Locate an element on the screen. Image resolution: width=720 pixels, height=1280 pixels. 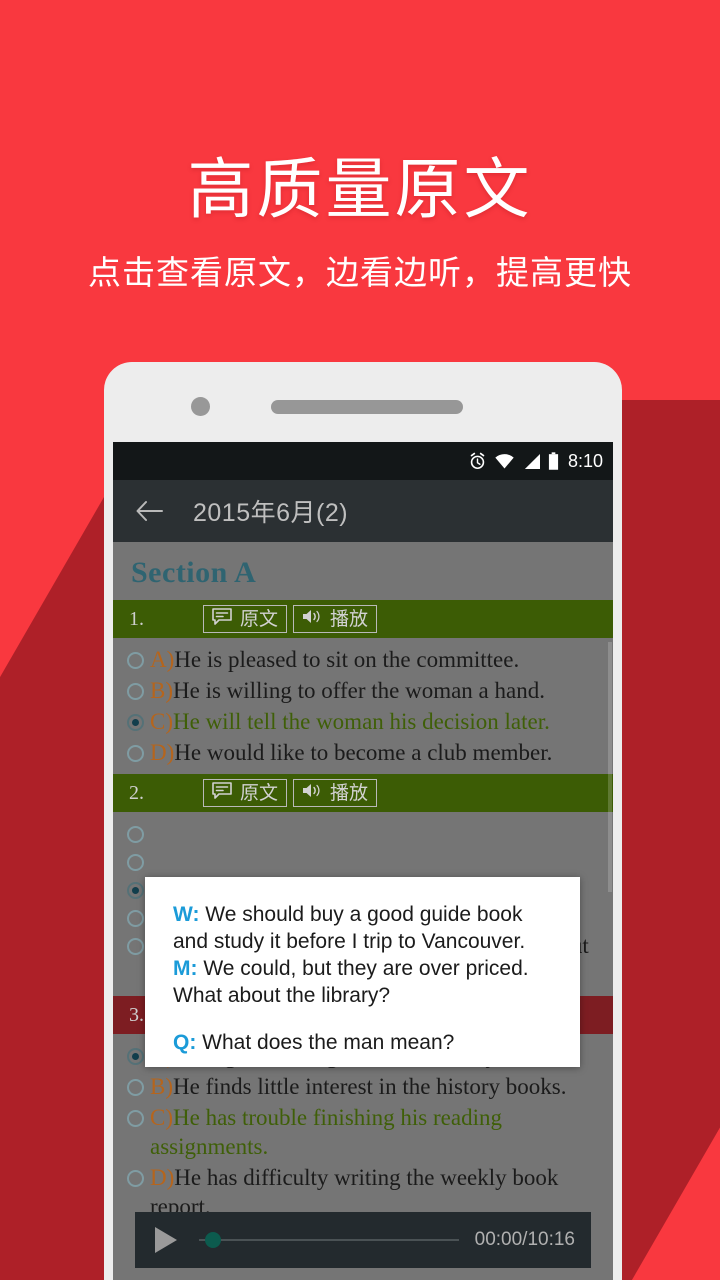
question-band: 2. 原文 播放 is located at coordinates (363, 793).